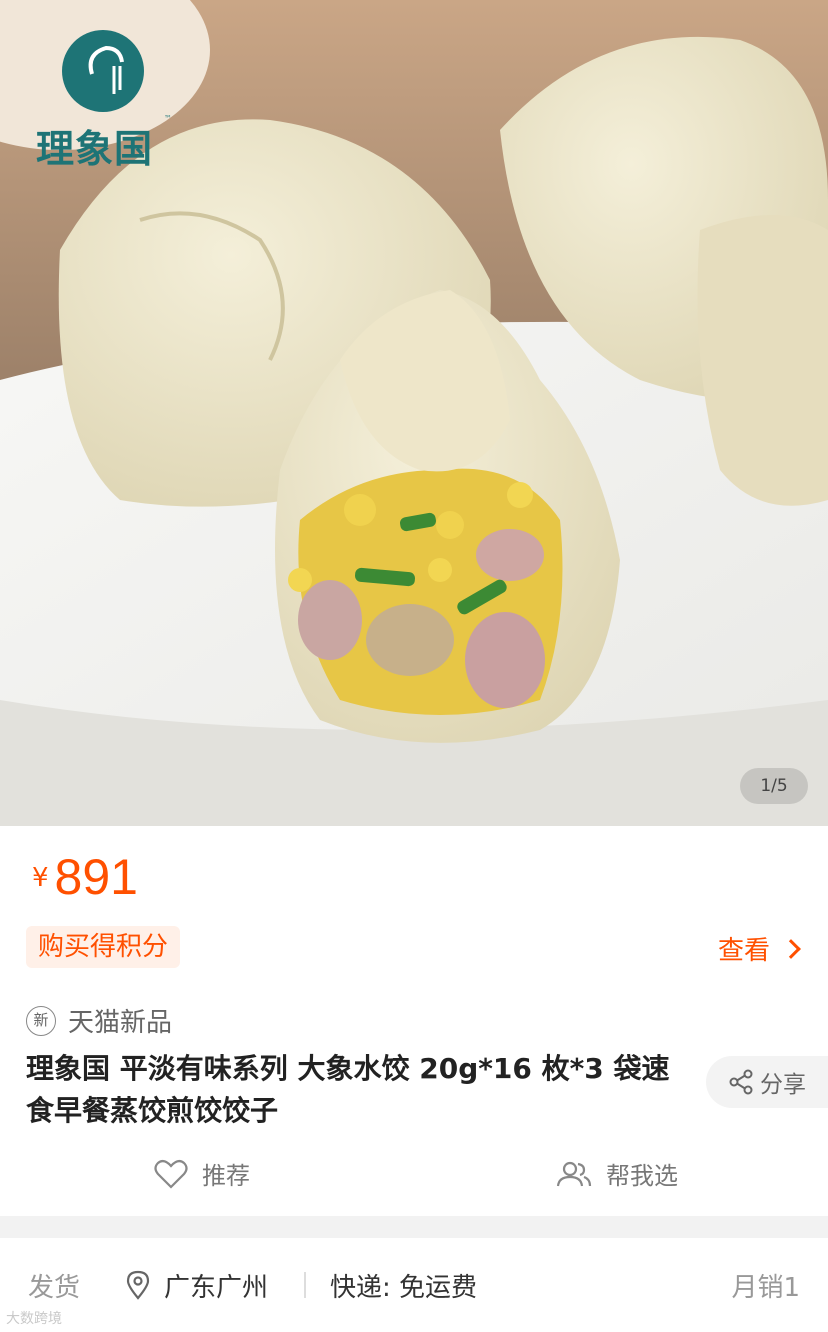 Image resolution: width=828 pixels, height=1332 pixels. I want to click on recommend-label: 推荐, so click(226, 1176).